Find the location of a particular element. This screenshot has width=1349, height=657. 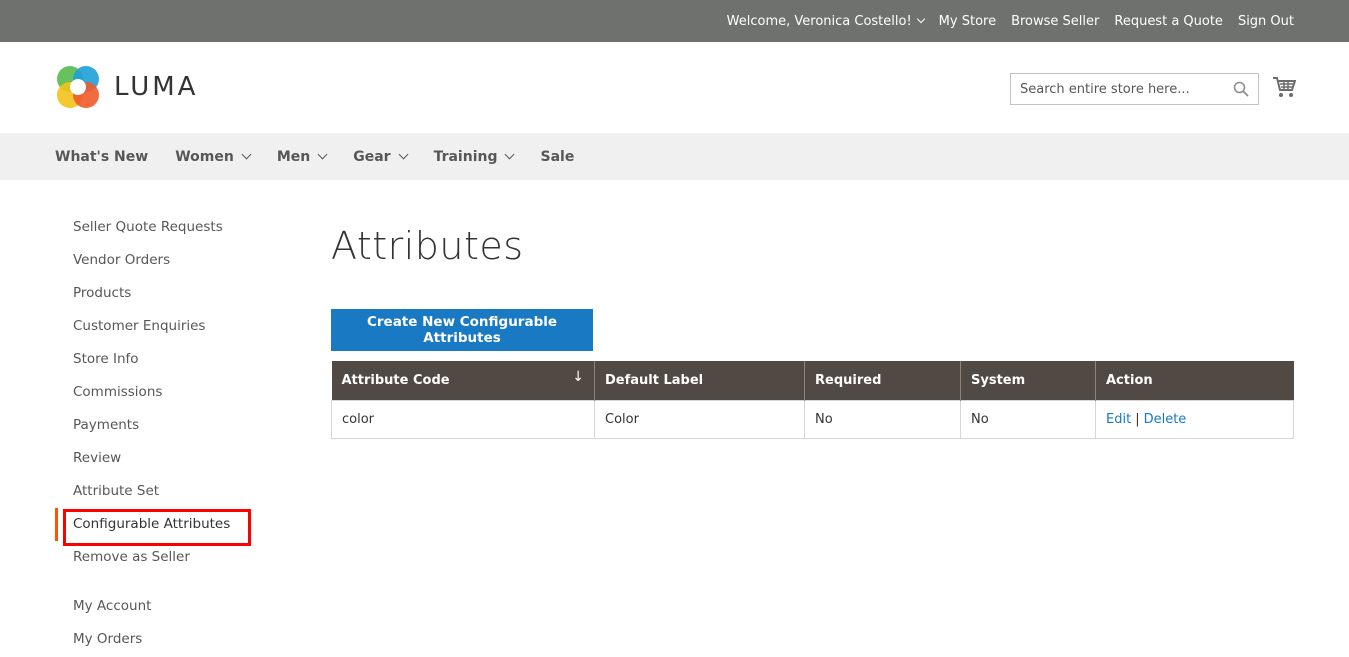

nav-label: What's New is located at coordinates (102, 156).